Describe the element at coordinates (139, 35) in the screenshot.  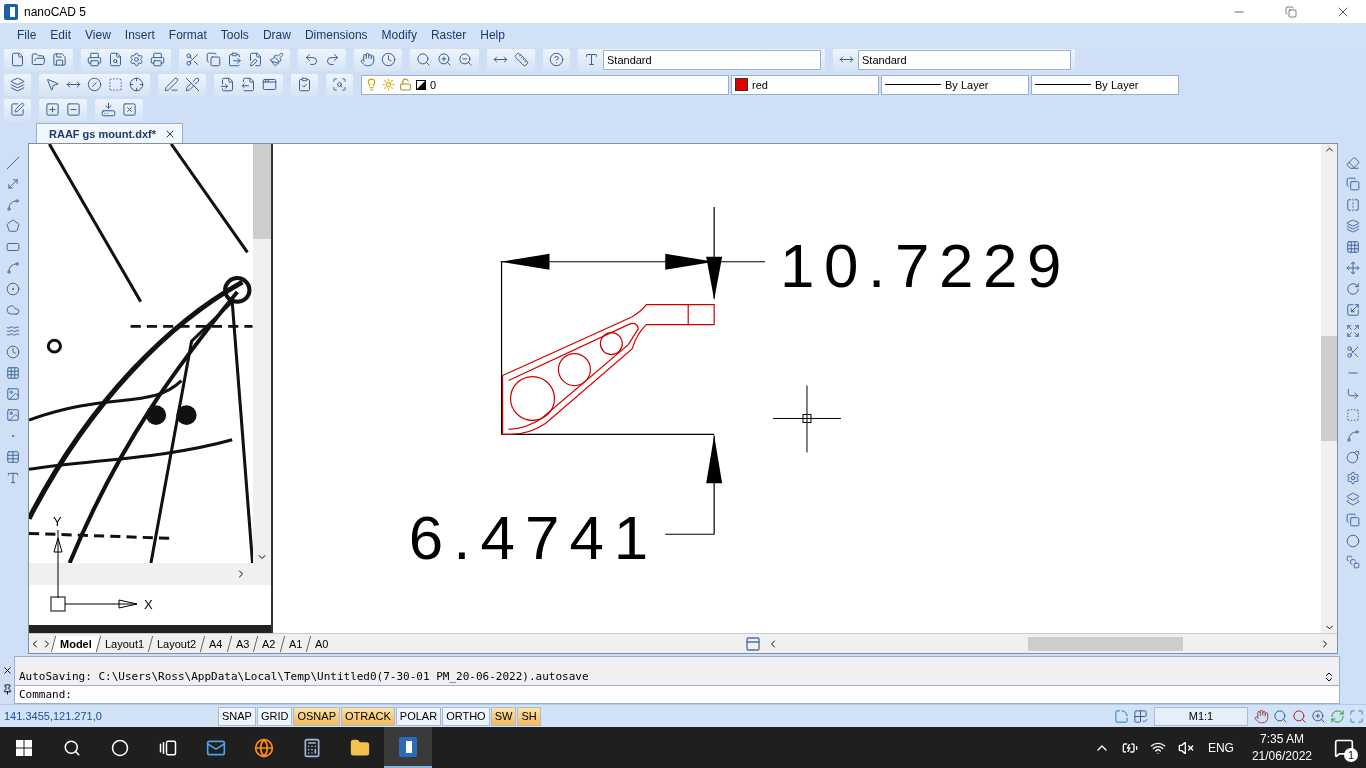
I see `menu-item: Insert` at that location.